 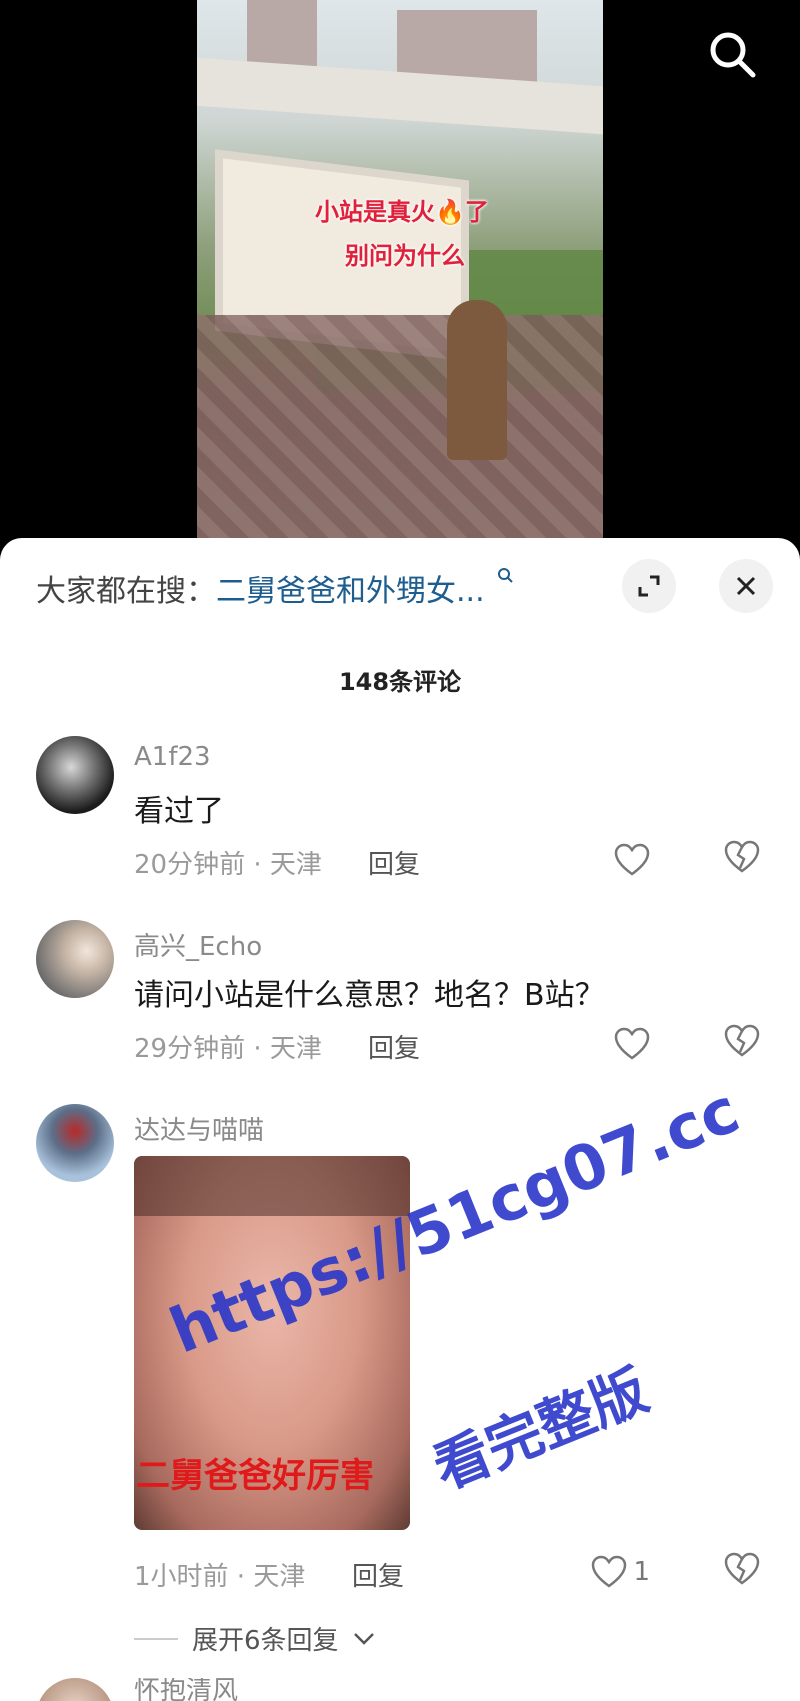 What do you see at coordinates (255, 1476) in the screenshot?
I see `comment-image-caption: 二舅爸爸好厉害` at bounding box center [255, 1476].